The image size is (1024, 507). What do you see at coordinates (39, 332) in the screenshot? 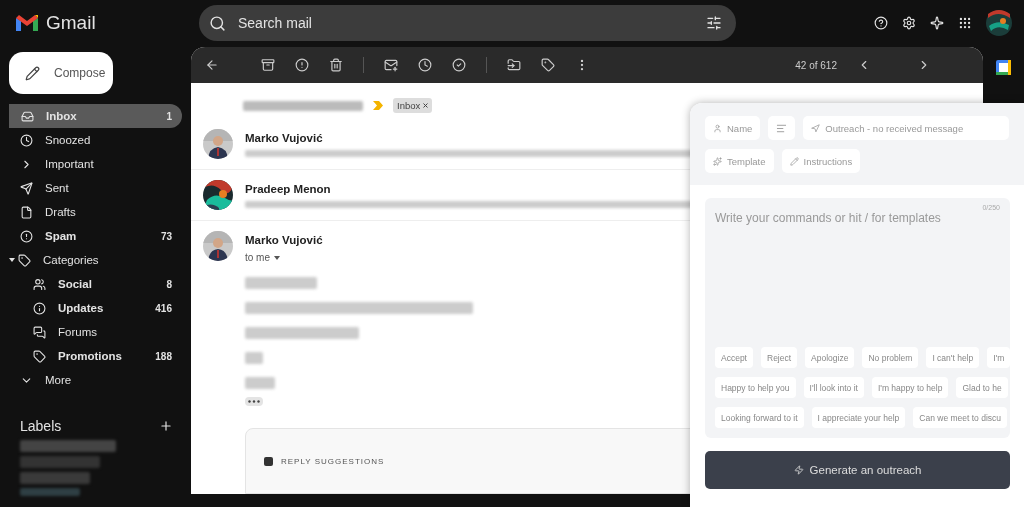
I see `chat-icon` at bounding box center [39, 332].